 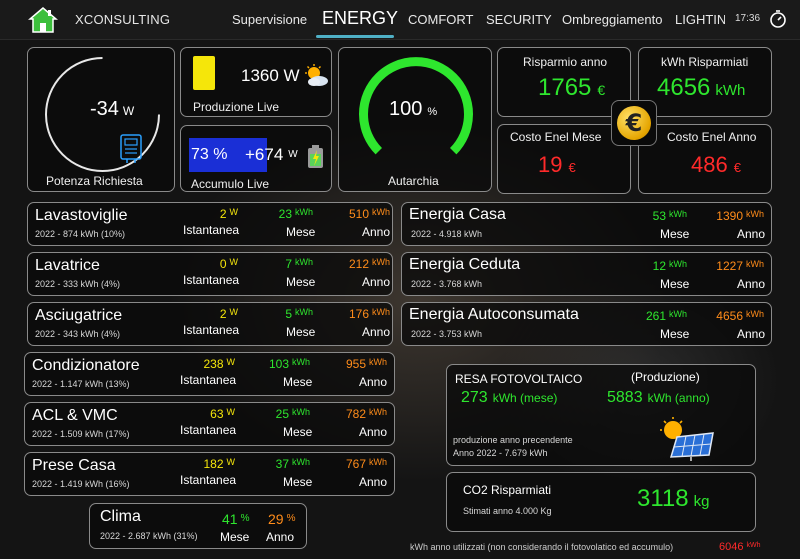 I want to click on device-month-value: 7 kWh, so click(x=299, y=264).